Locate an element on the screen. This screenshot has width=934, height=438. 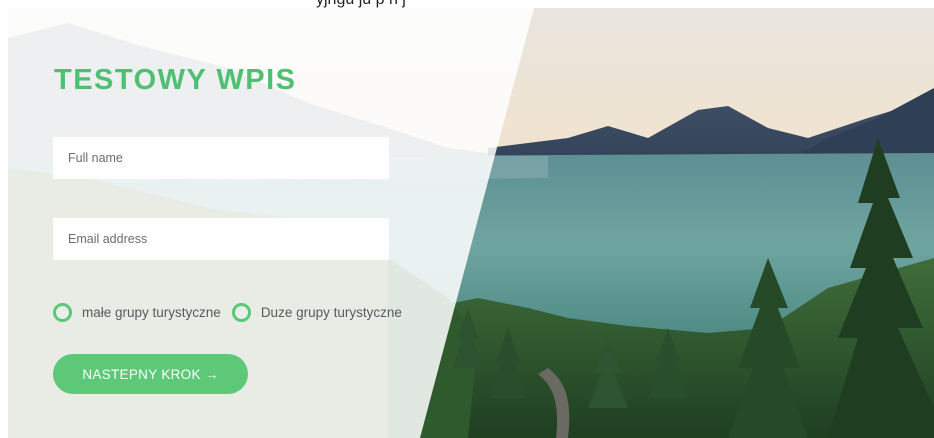
radio-option-large-groups: Duze grupy turystyczne is located at coordinates (316, 312).